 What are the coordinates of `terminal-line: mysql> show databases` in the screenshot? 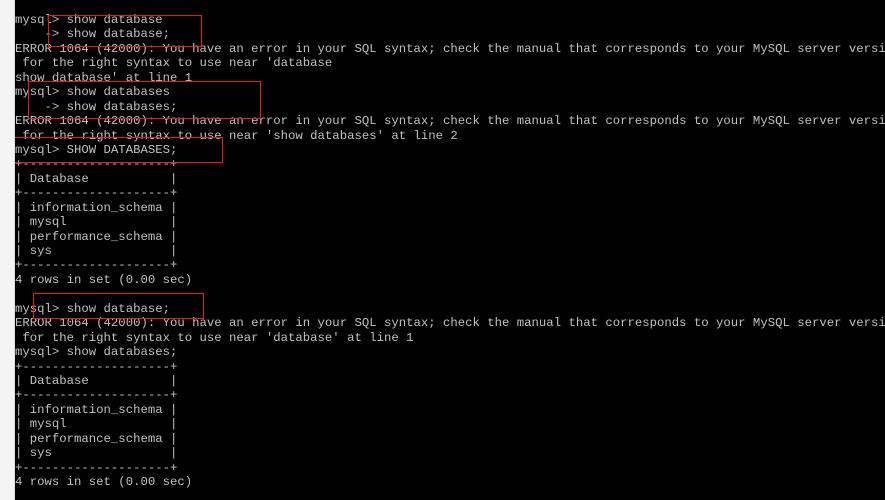 It's located at (92, 92).